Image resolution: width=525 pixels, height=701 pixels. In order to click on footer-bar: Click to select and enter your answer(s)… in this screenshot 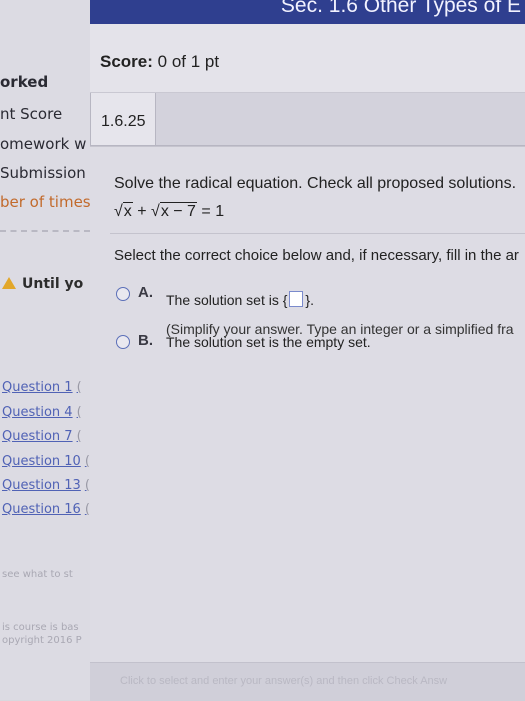, I will do `click(307, 681)`.